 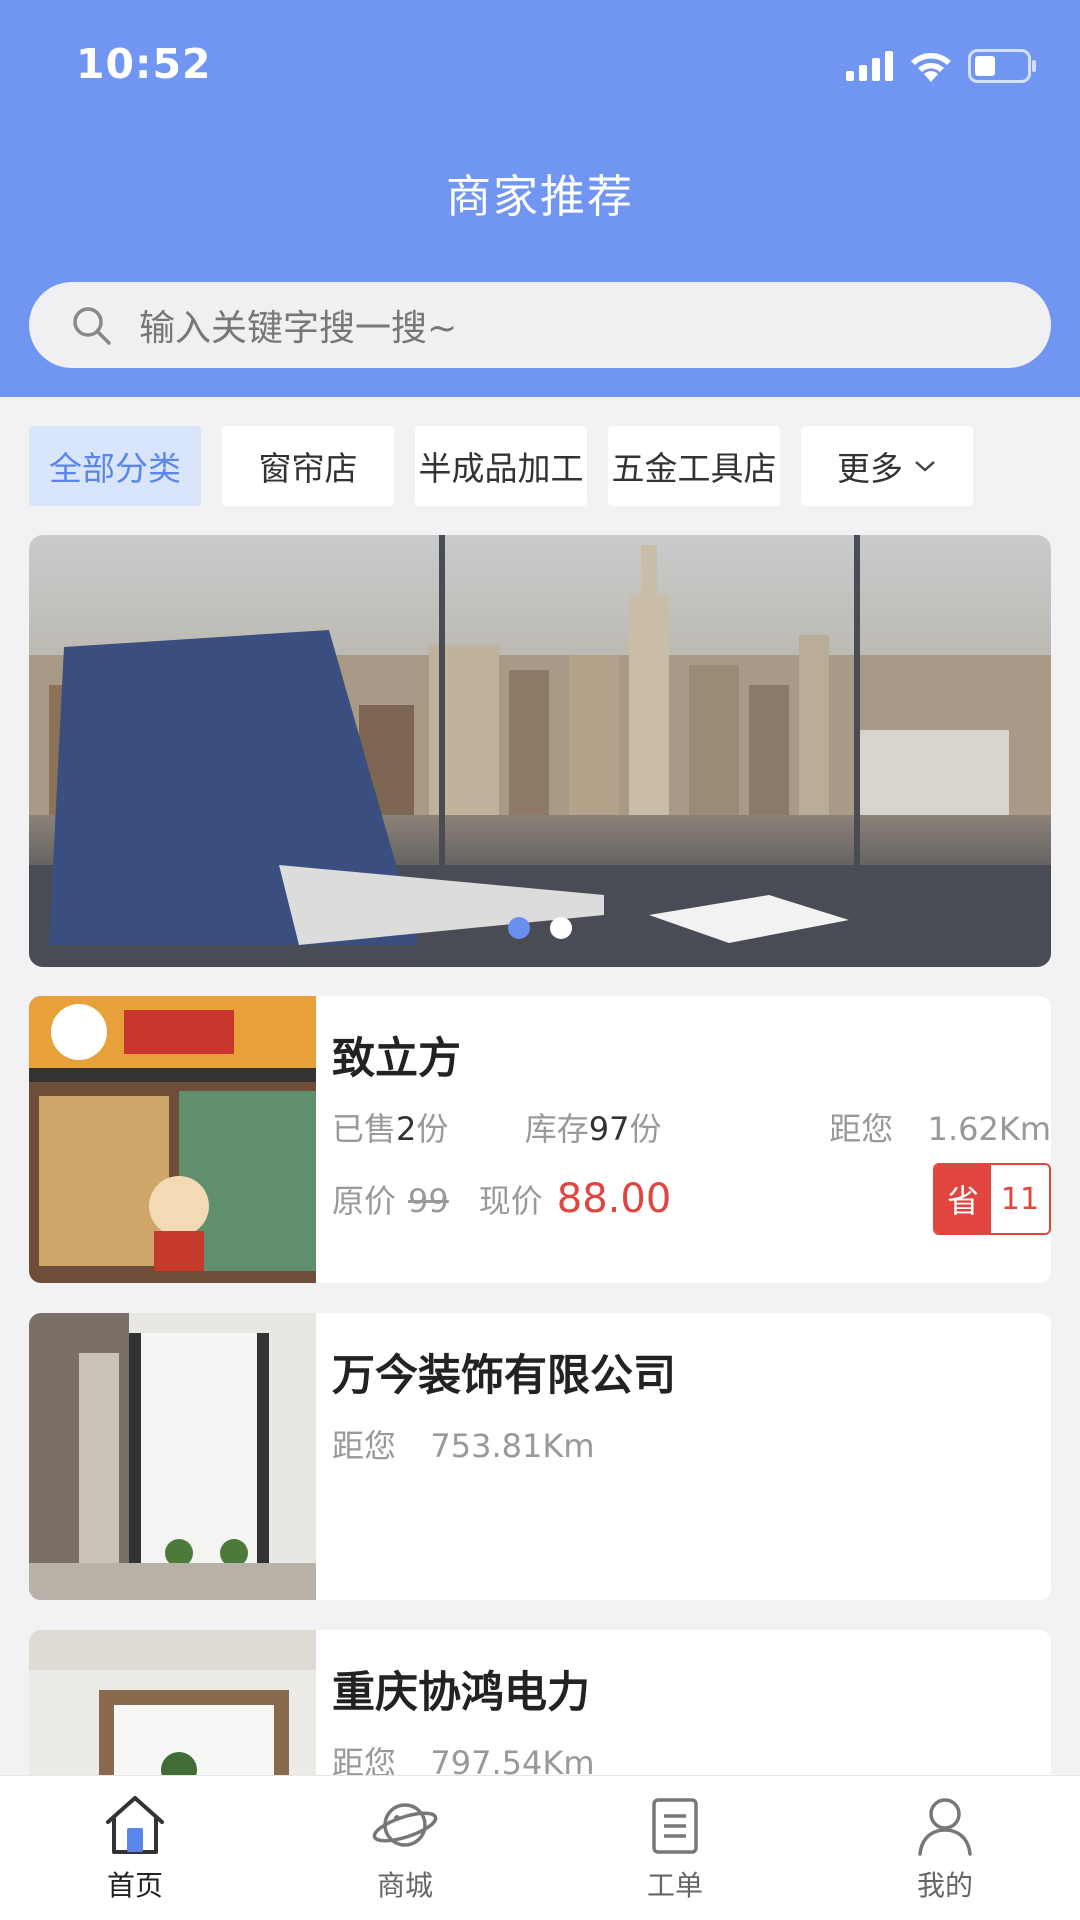 What do you see at coordinates (674, 1885) in the screenshot?
I see `tab-label: 工单` at bounding box center [674, 1885].